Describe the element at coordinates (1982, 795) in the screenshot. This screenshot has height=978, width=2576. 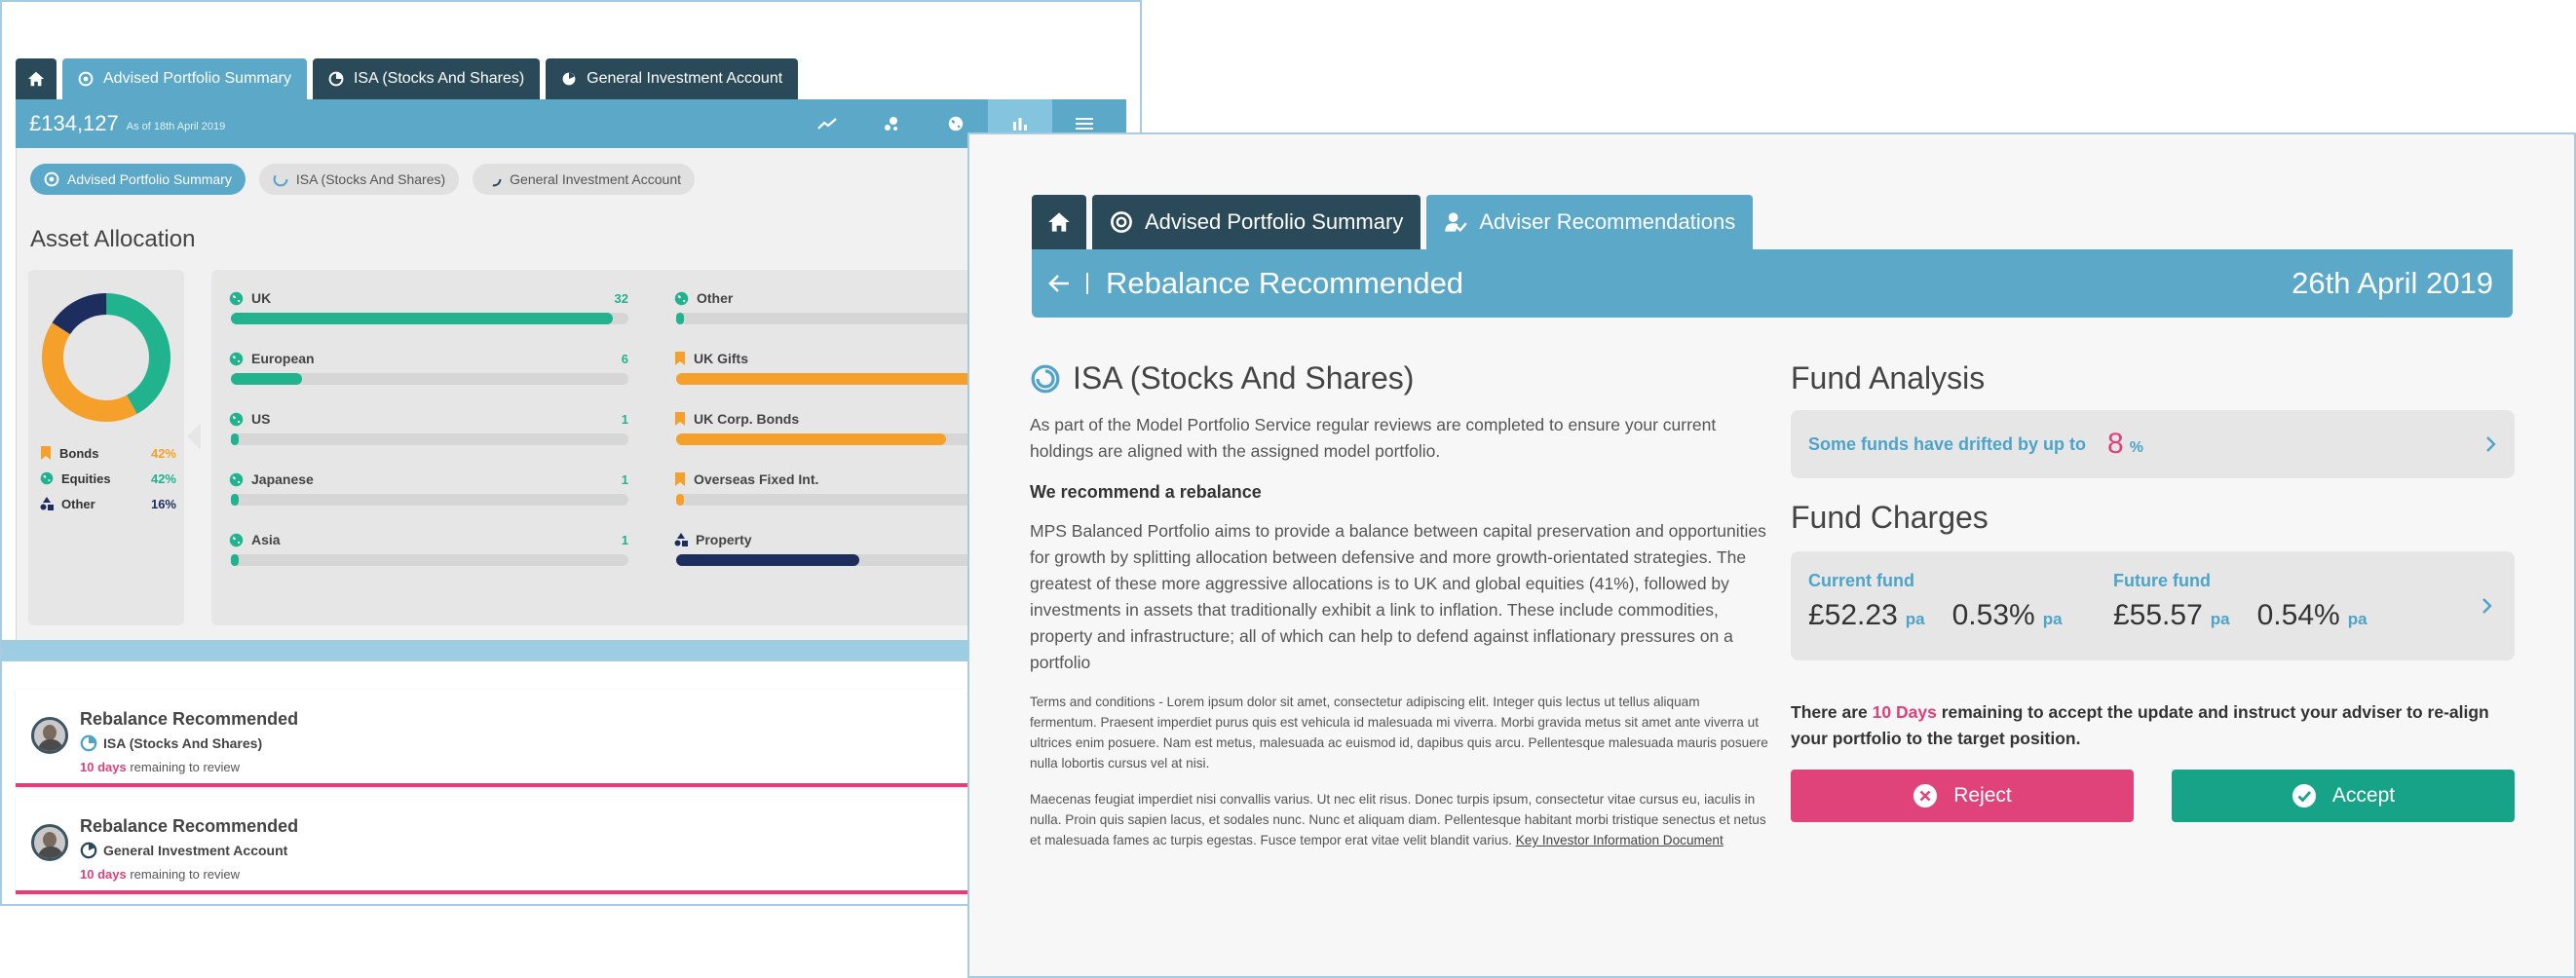
I see `reject-label: Reject` at that location.